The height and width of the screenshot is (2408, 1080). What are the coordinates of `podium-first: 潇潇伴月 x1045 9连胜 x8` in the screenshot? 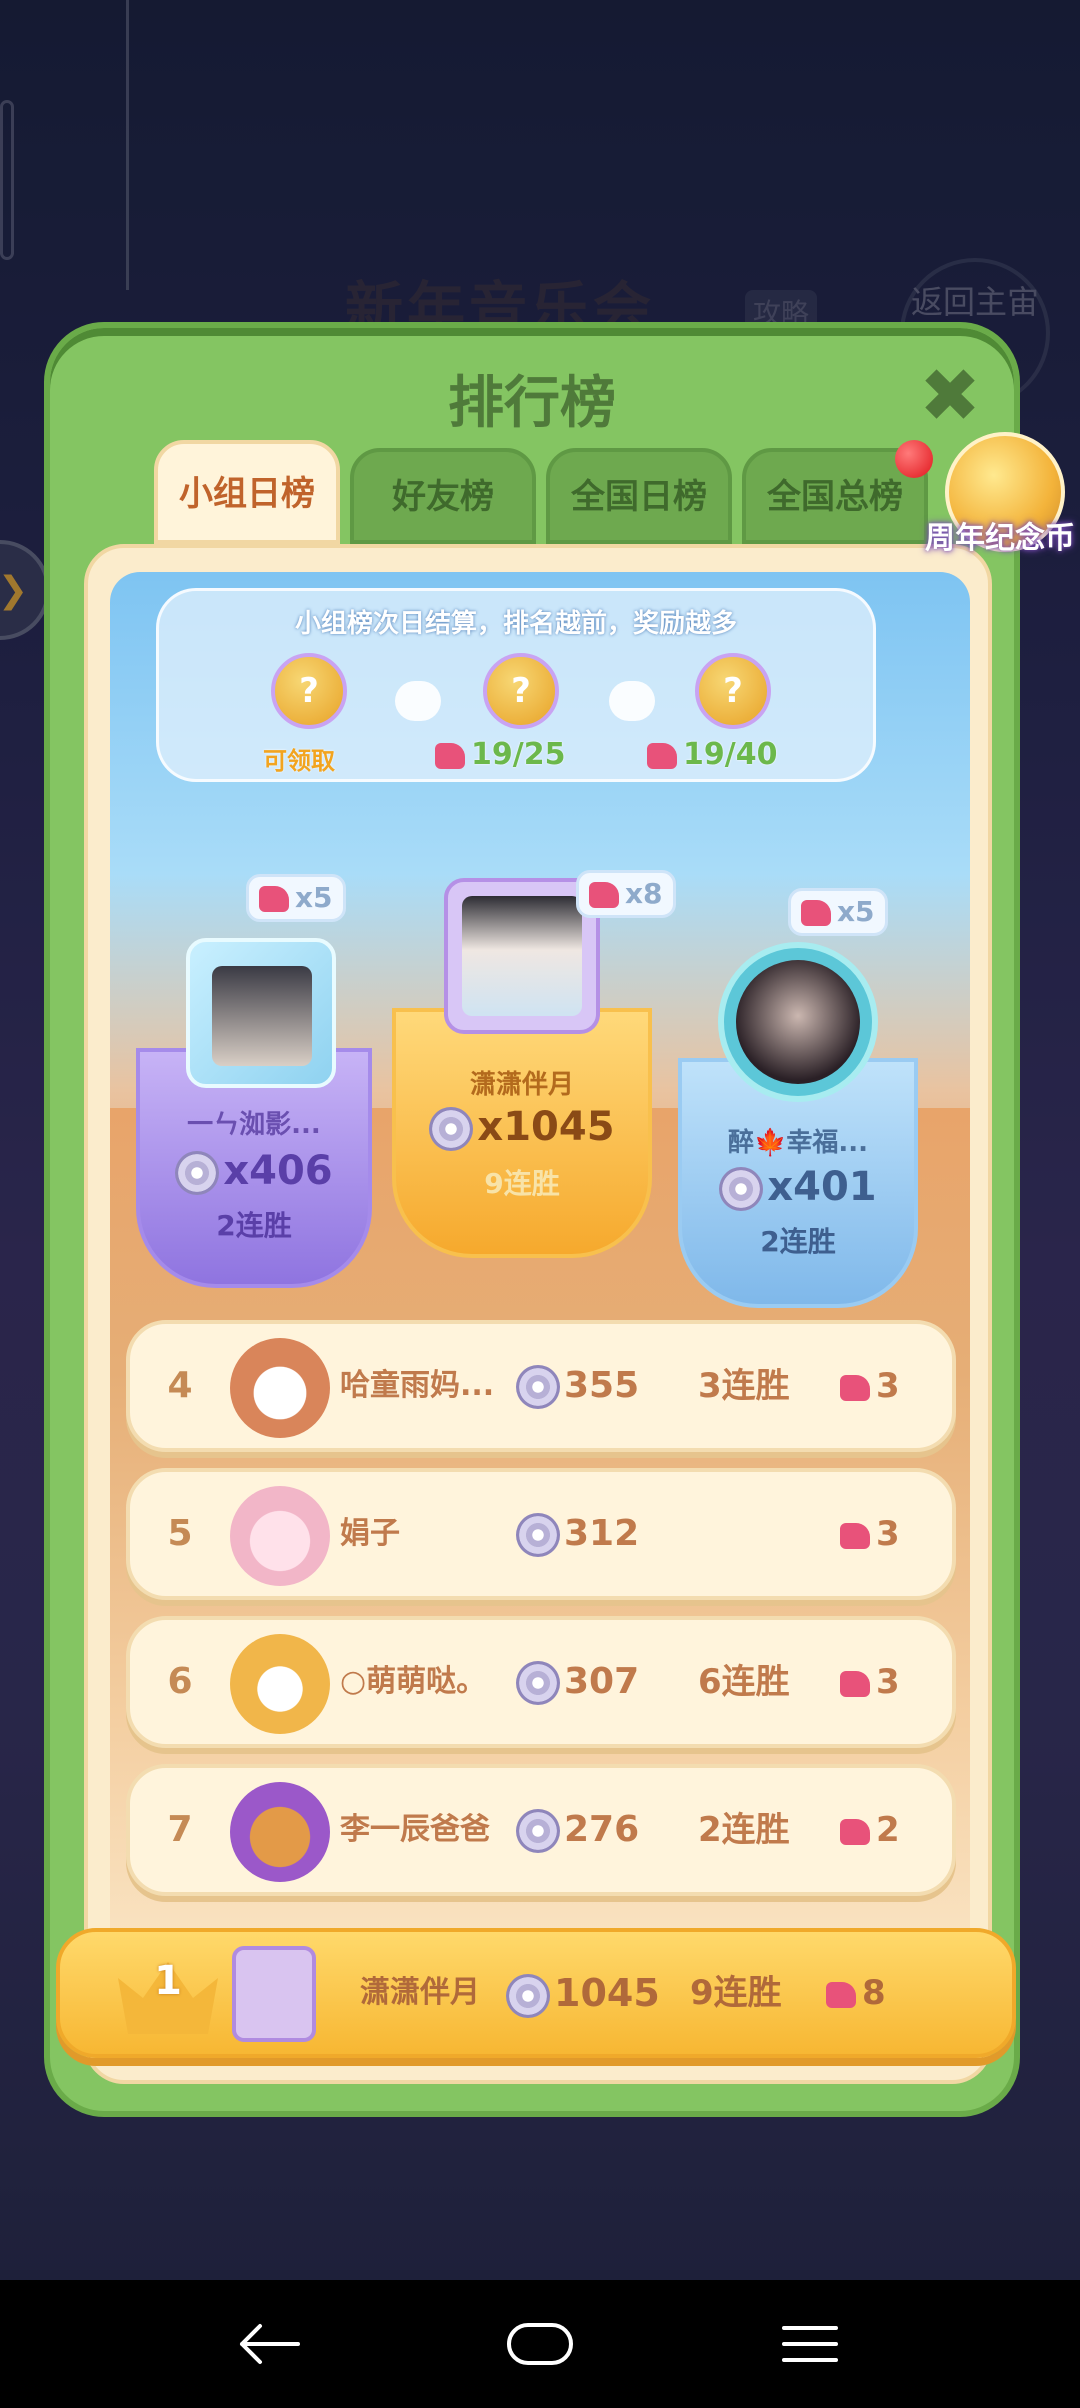 It's located at (534, 1084).